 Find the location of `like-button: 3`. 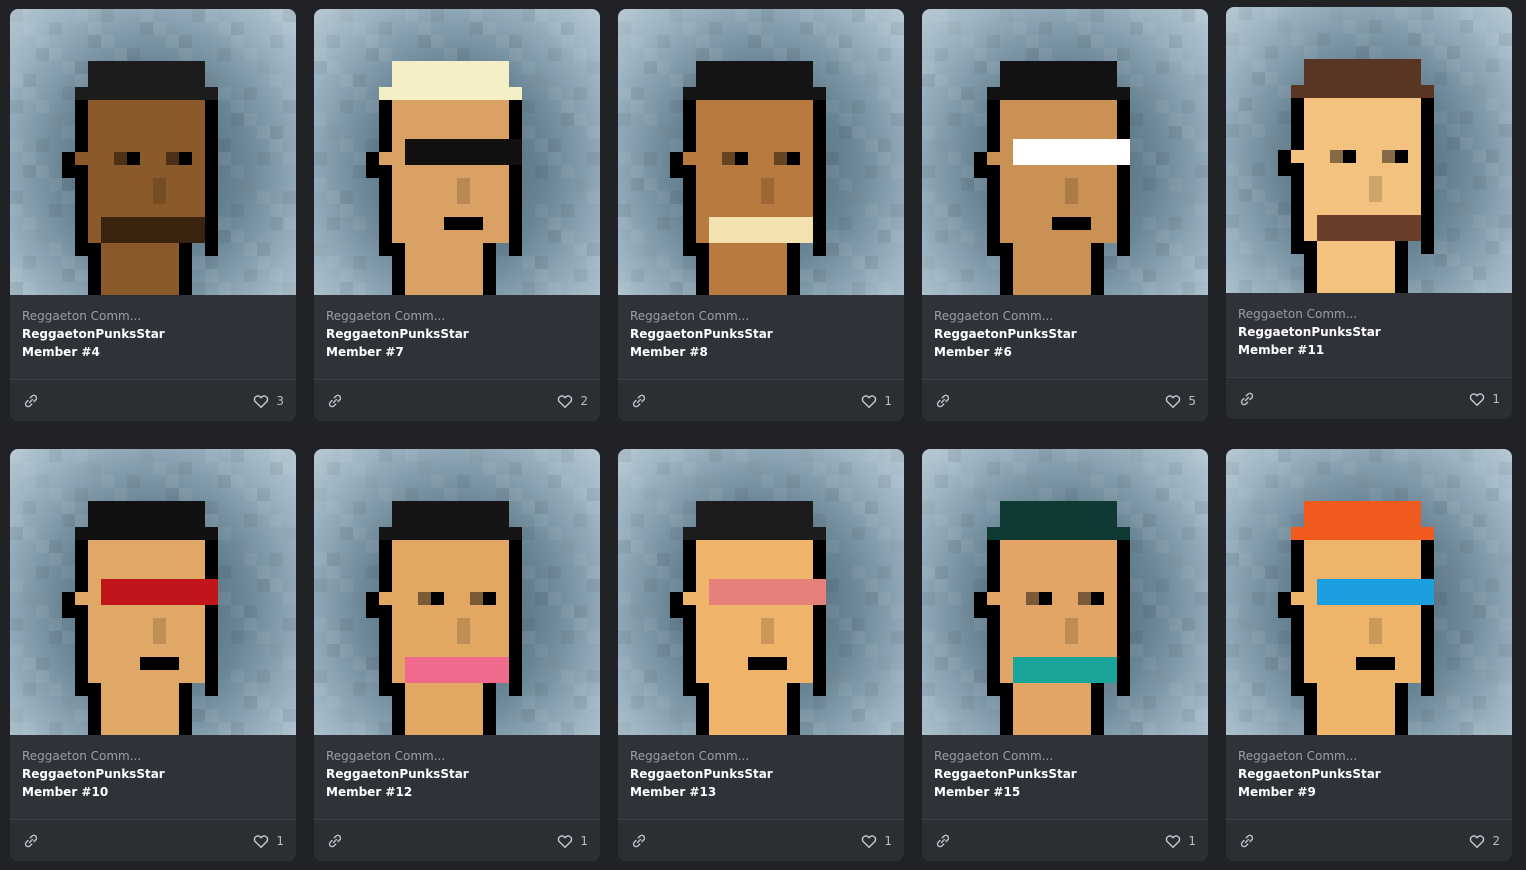

like-button: 3 is located at coordinates (268, 401).